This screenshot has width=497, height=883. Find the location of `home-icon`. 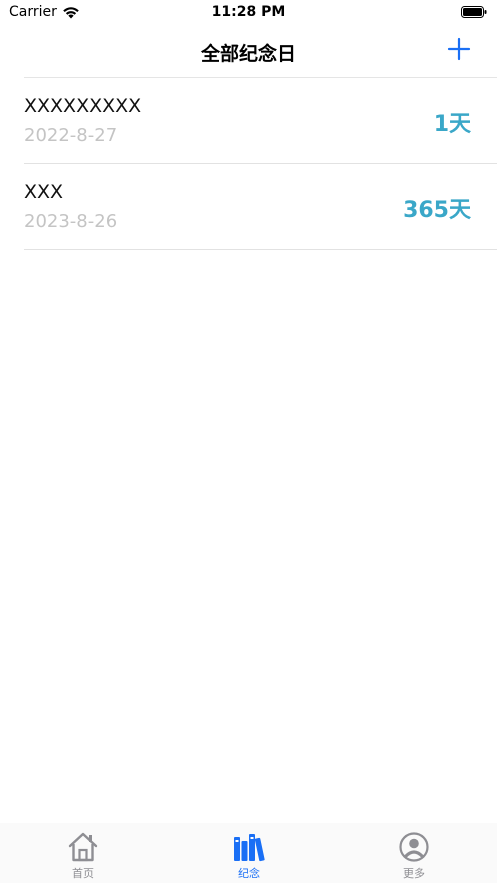

home-icon is located at coordinates (83, 847).